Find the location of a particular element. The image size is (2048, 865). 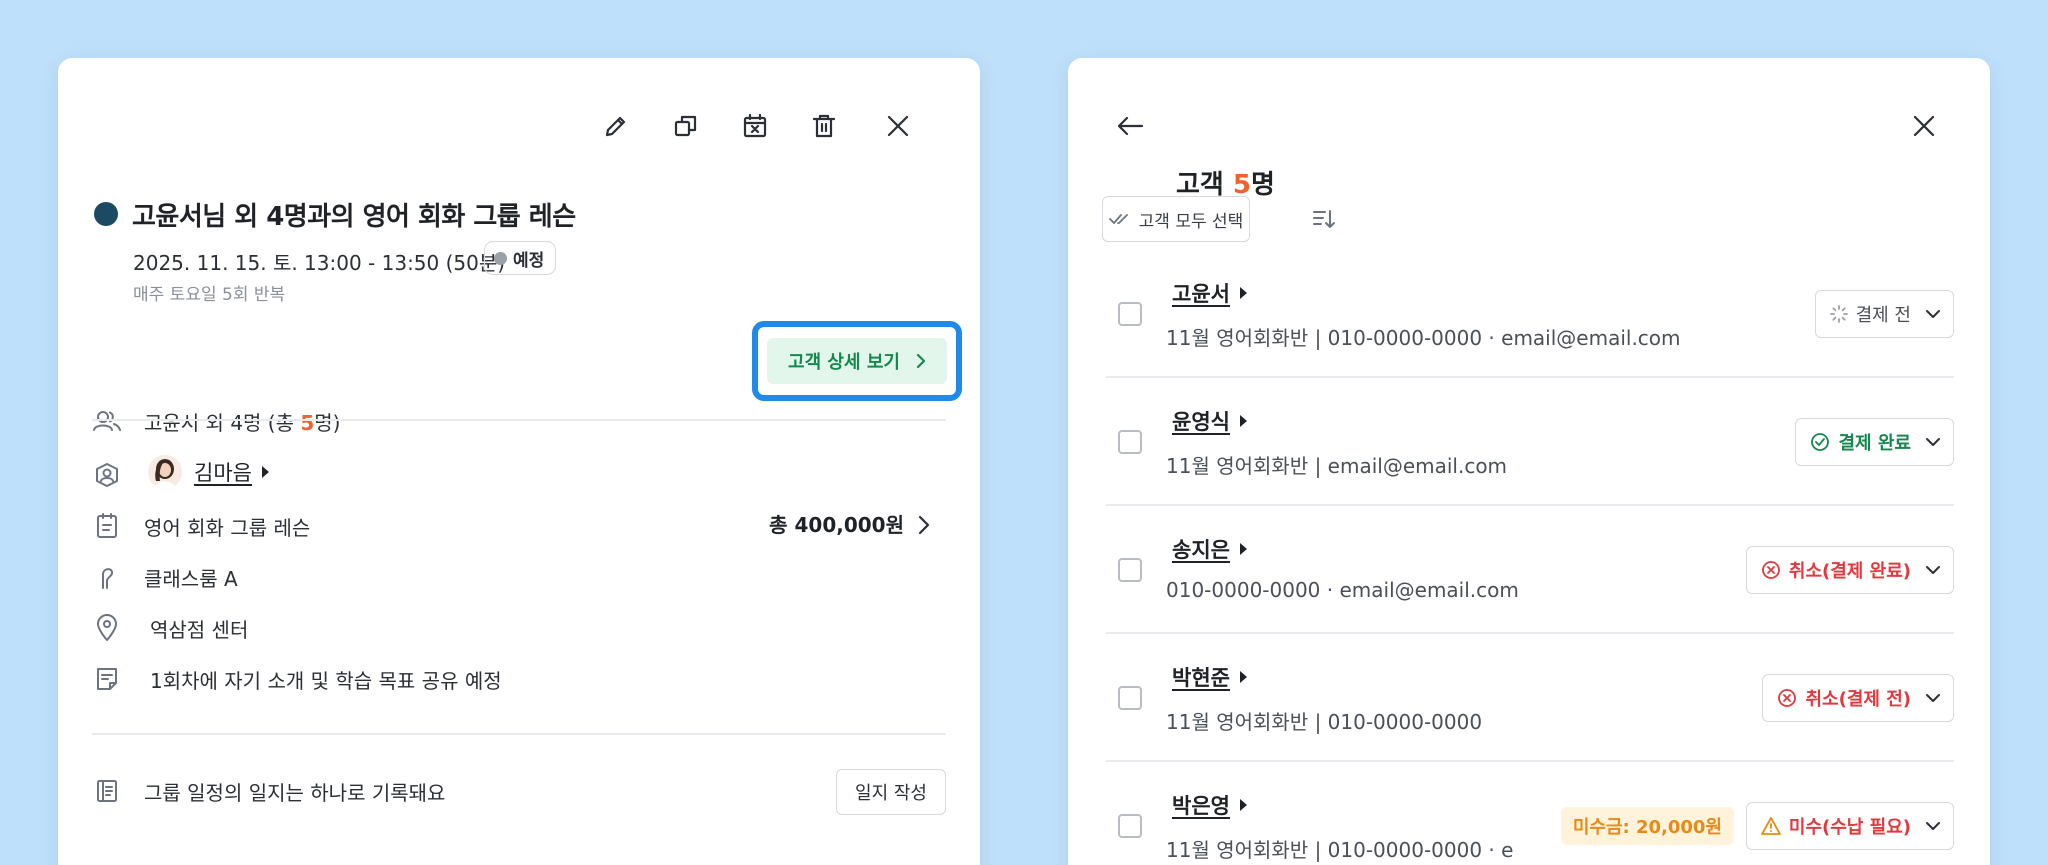

chevron-right-icon is located at coordinates (921, 361).